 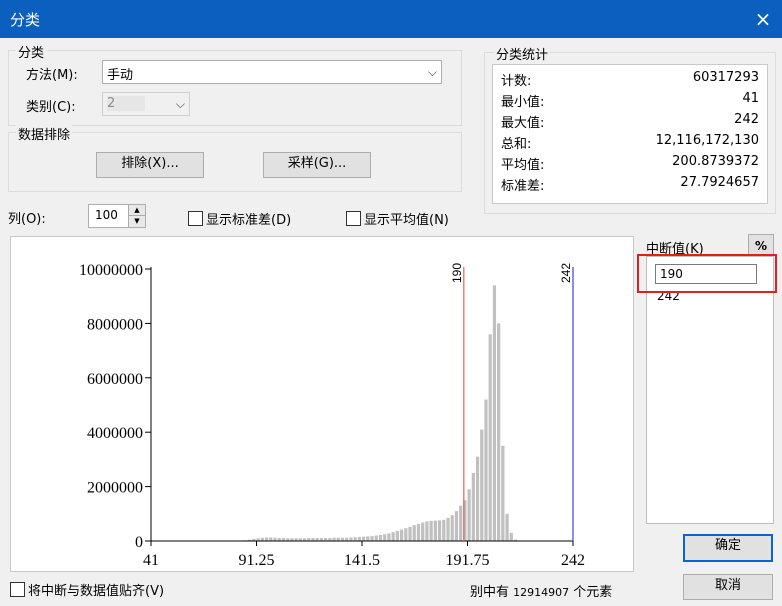 What do you see at coordinates (406, 218) in the screenshot?
I see `show-mean-label: 显示平均值(N)` at bounding box center [406, 218].